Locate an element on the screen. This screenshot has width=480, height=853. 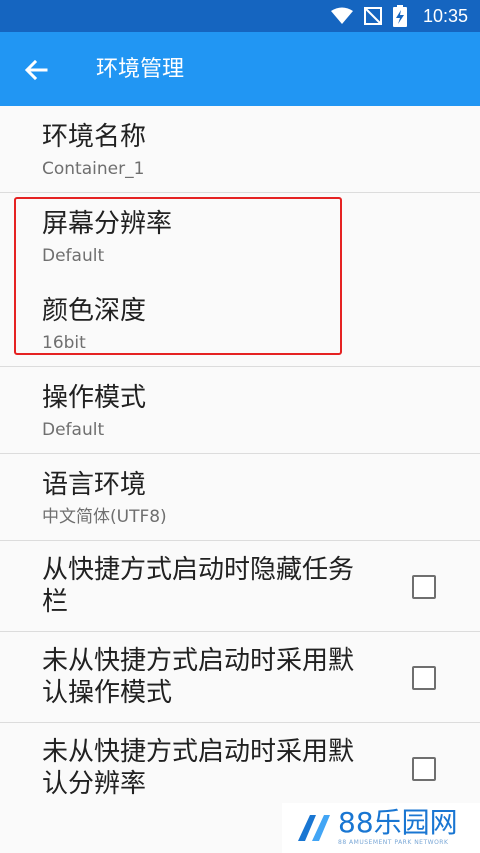
option-label: 未从快捷方式启动时采用默 认操作模式 is located at coordinates (222, 677).